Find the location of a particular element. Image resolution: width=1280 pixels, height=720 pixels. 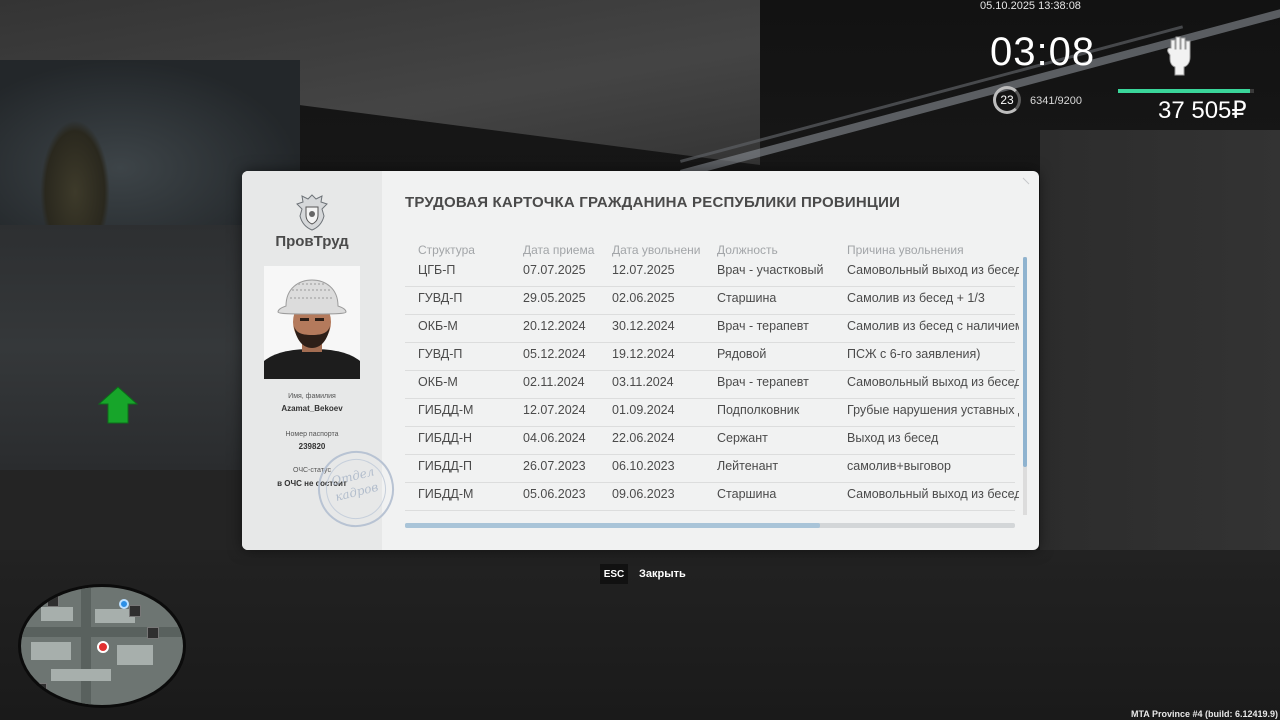

cell-position: Лейтенант is located at coordinates (748, 466).